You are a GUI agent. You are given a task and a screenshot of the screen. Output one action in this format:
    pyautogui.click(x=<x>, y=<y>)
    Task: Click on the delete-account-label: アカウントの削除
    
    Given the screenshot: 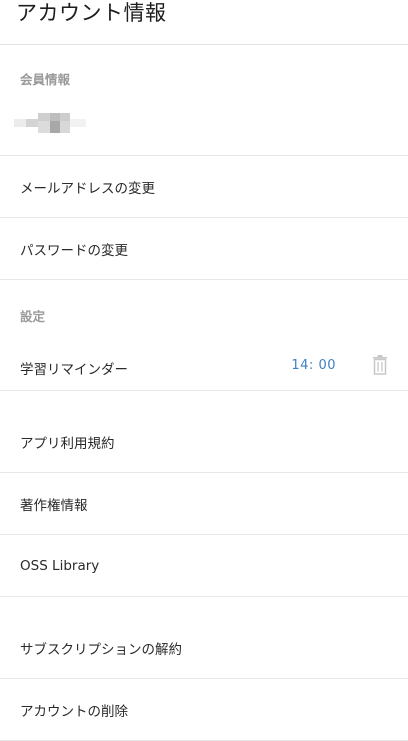 What is the action you would take?
    pyautogui.click(x=74, y=711)
    